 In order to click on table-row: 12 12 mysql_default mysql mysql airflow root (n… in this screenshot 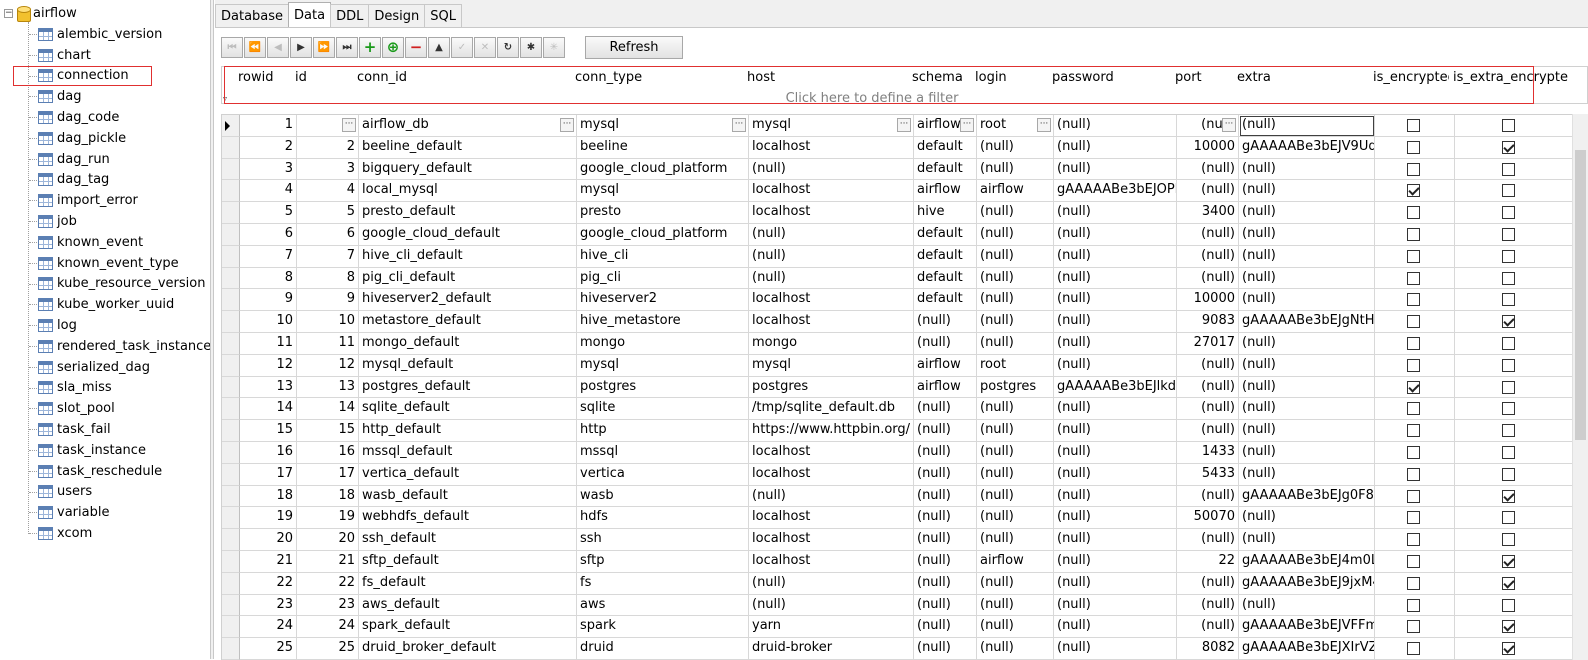, I will do `click(905, 365)`.